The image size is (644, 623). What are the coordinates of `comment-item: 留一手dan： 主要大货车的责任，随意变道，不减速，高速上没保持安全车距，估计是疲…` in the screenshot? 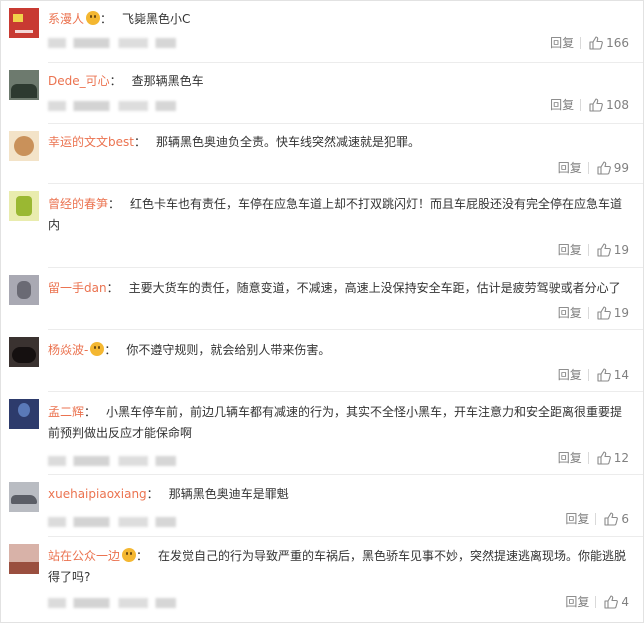 It's located at (322, 299).